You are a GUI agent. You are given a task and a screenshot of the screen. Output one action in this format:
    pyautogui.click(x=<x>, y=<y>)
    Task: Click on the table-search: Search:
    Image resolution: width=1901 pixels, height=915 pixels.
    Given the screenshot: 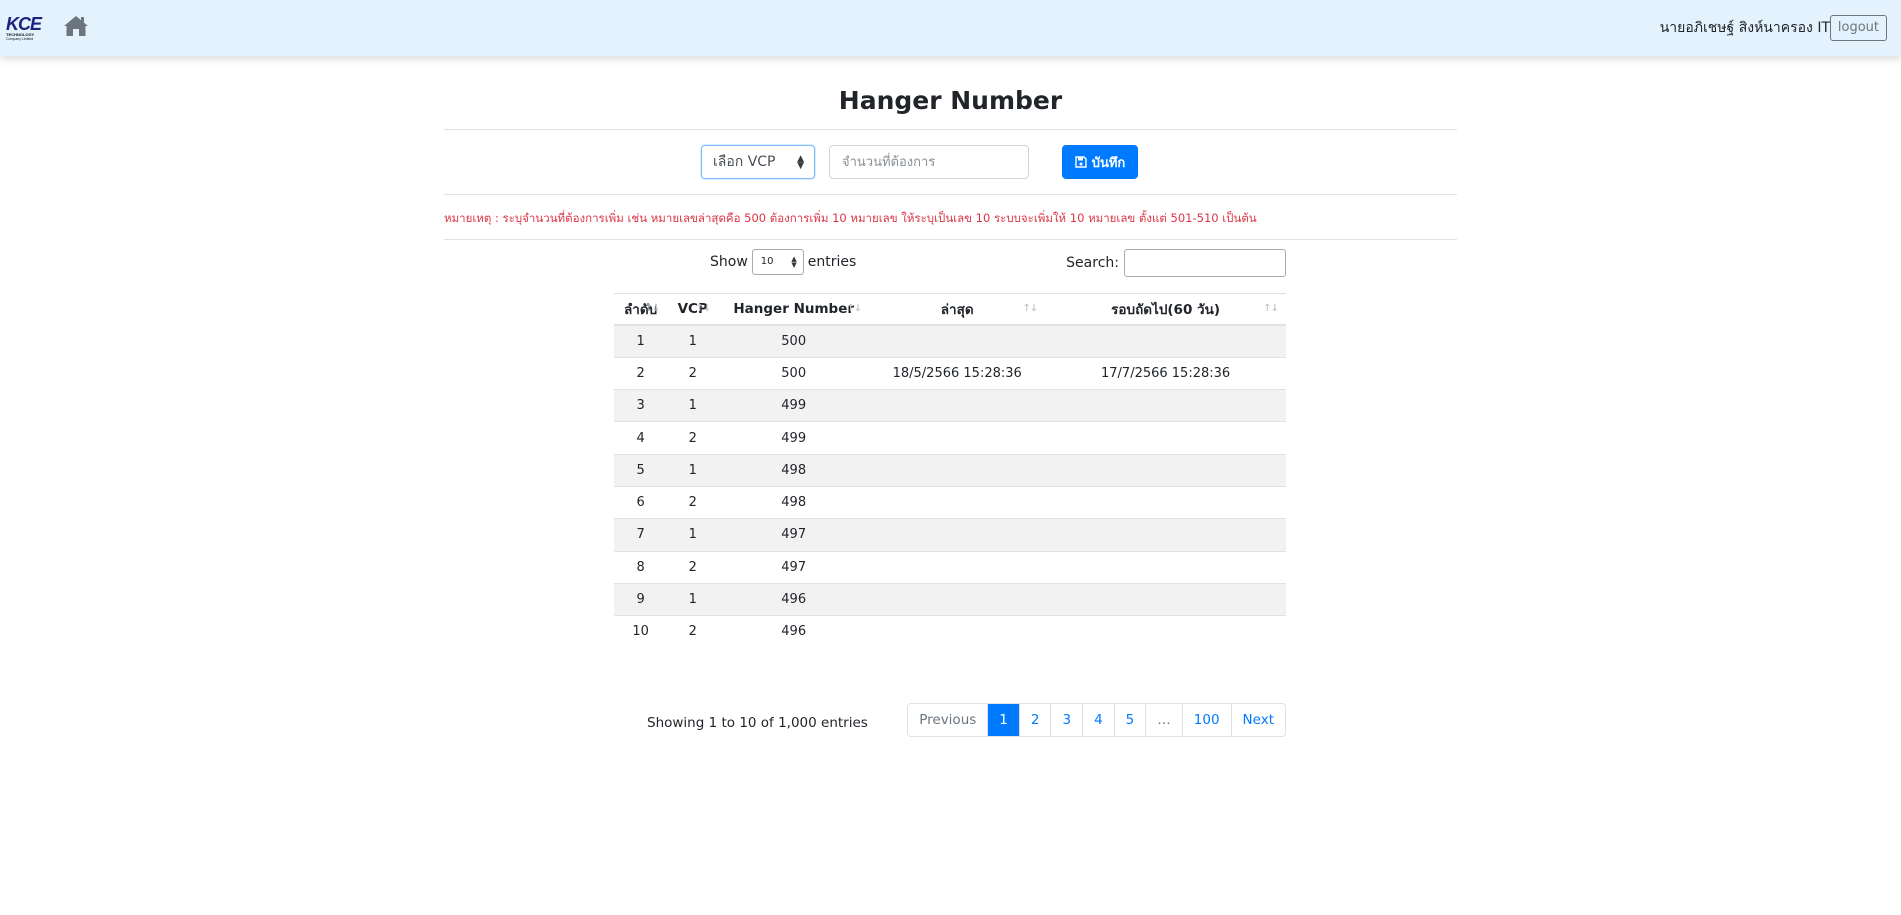 What is the action you would take?
    pyautogui.click(x=1176, y=263)
    